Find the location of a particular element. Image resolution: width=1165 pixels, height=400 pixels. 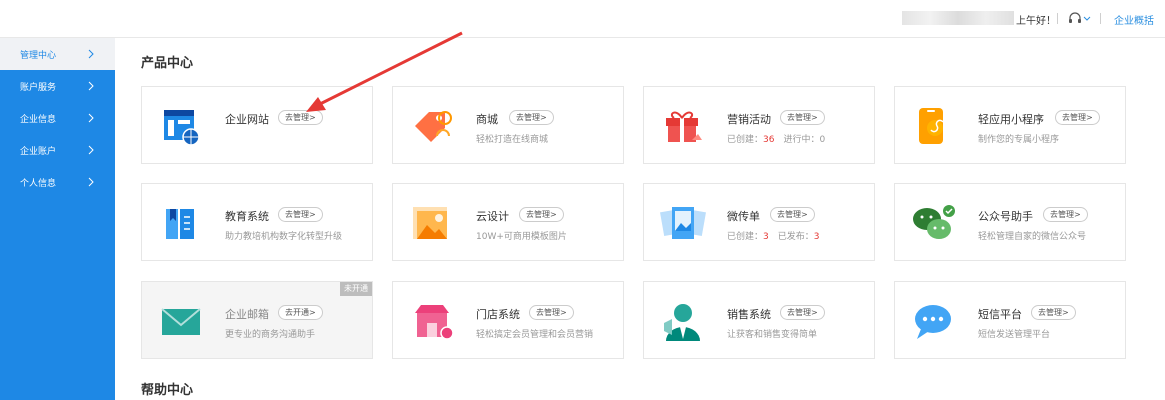

sidebar-item-personal-info: 个人信息 is located at coordinates (57, 182).